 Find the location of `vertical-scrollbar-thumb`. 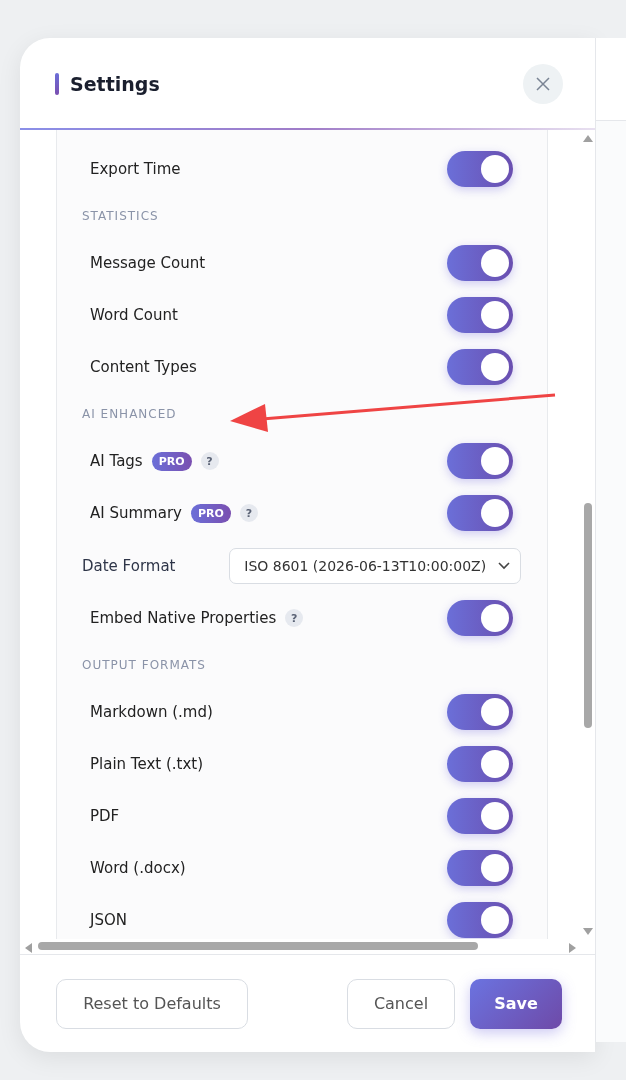

vertical-scrollbar-thumb is located at coordinates (588, 615).